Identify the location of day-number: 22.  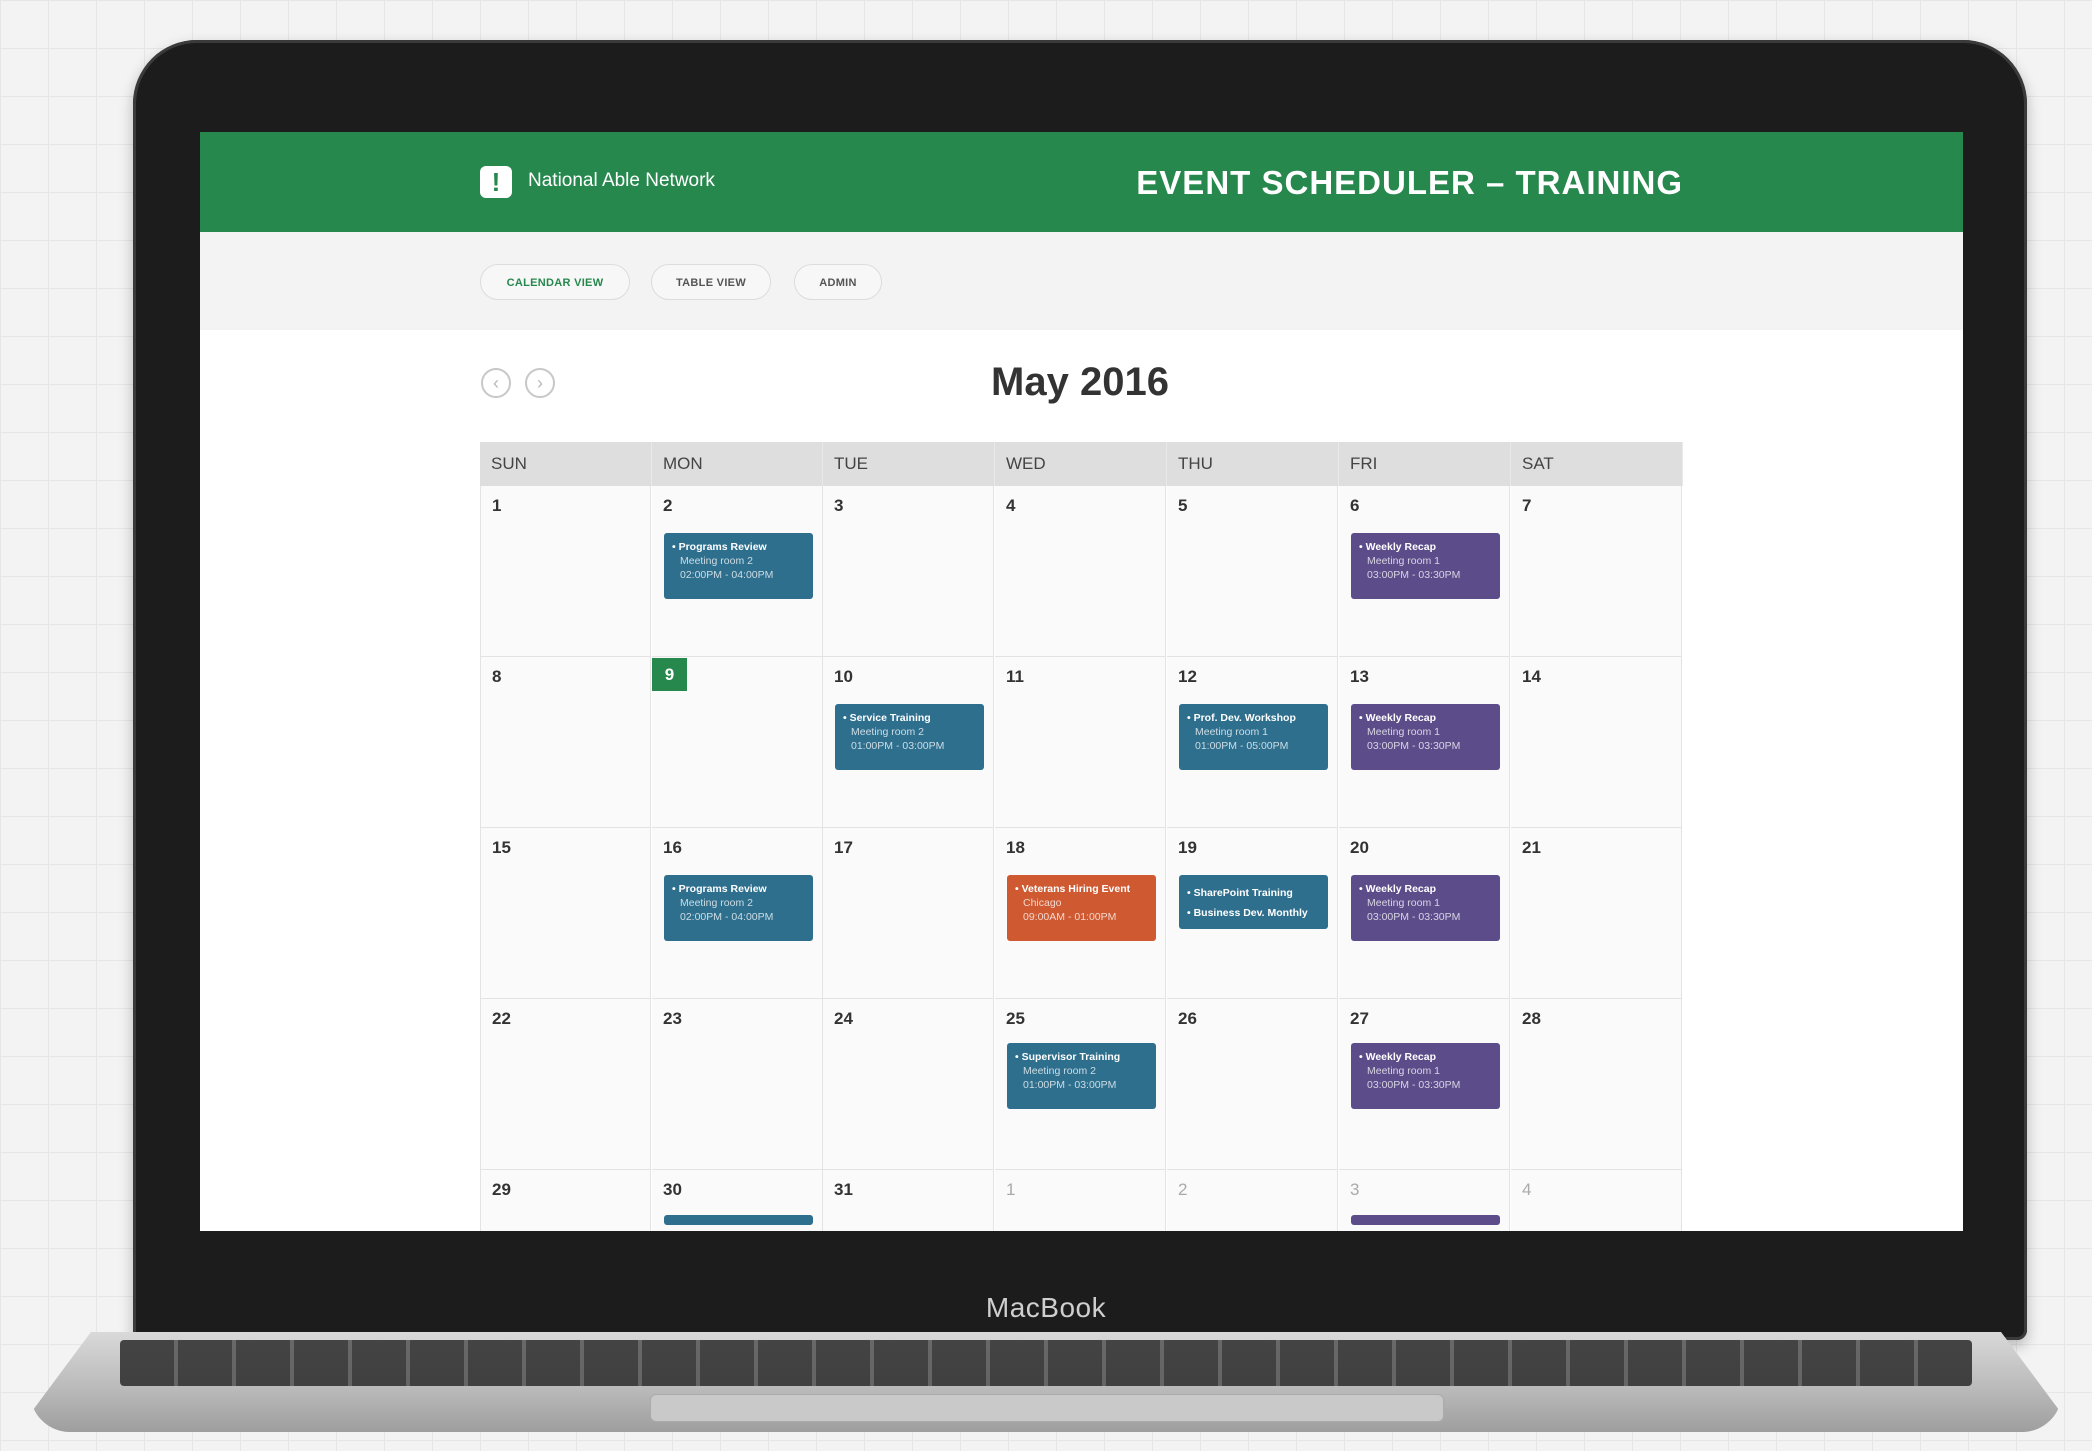
(501, 1018).